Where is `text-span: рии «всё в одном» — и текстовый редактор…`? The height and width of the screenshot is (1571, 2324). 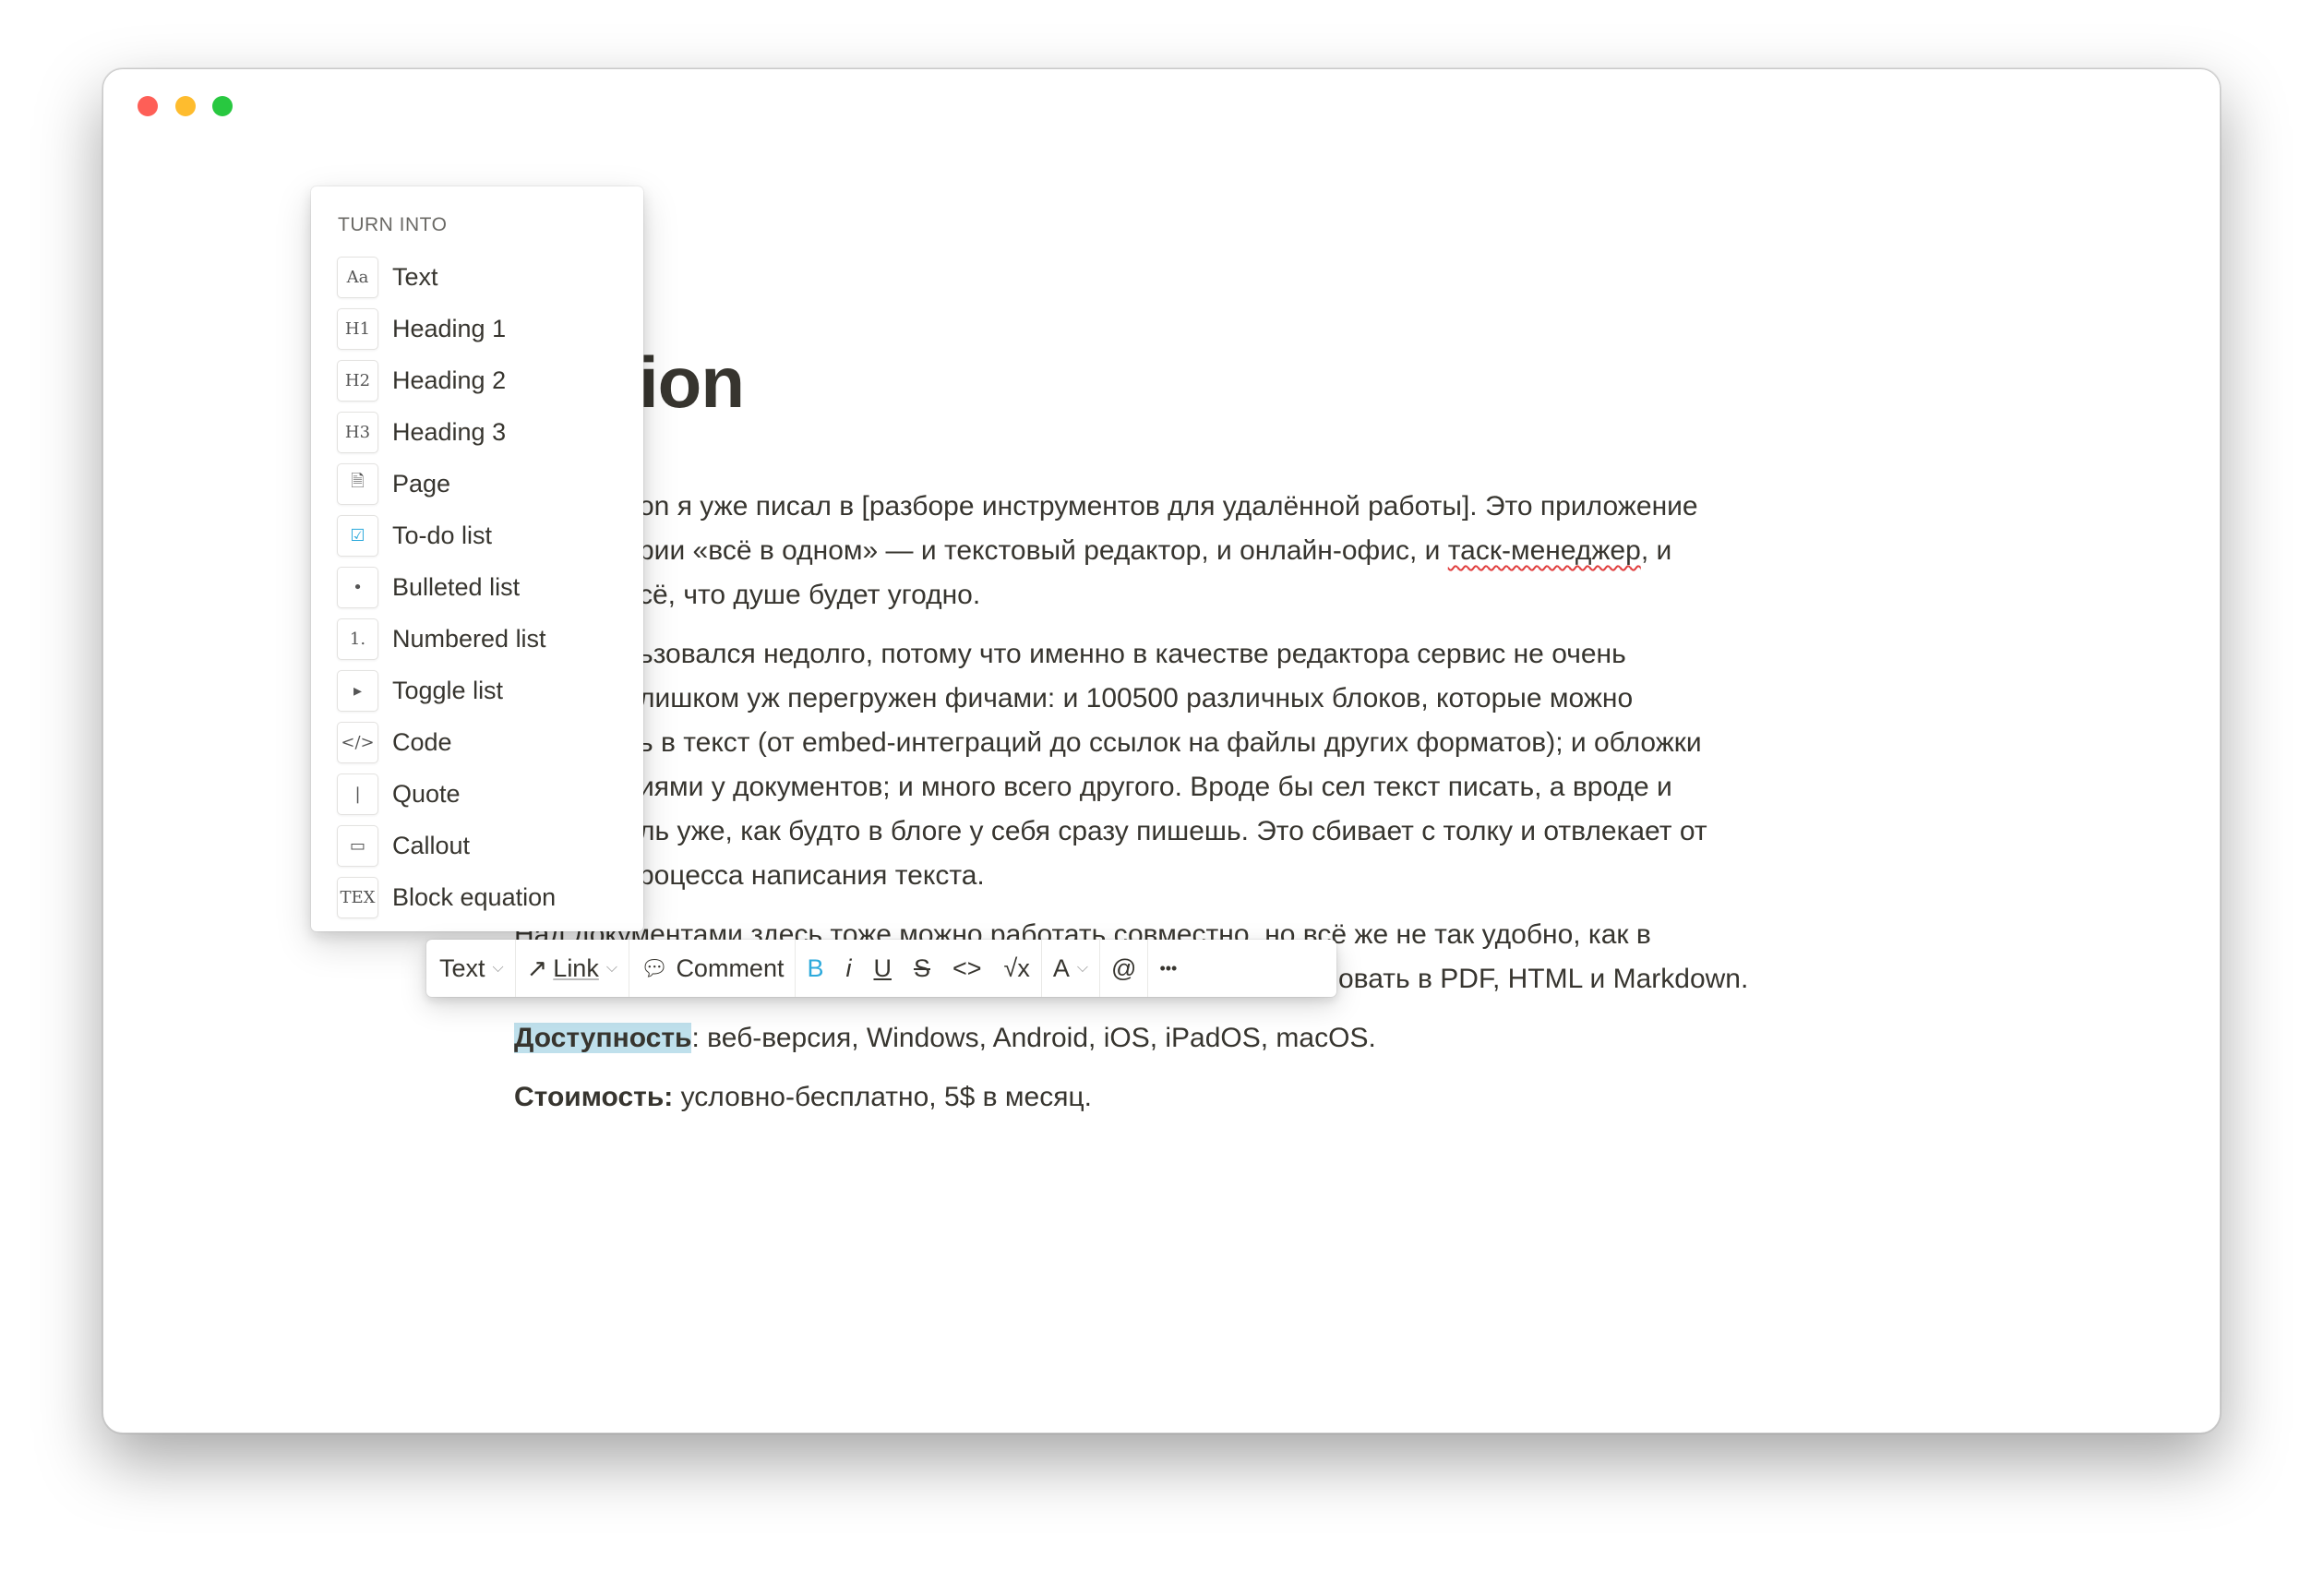
text-span: рии «всё в одном» — и текстовый редактор… is located at coordinates (1043, 550).